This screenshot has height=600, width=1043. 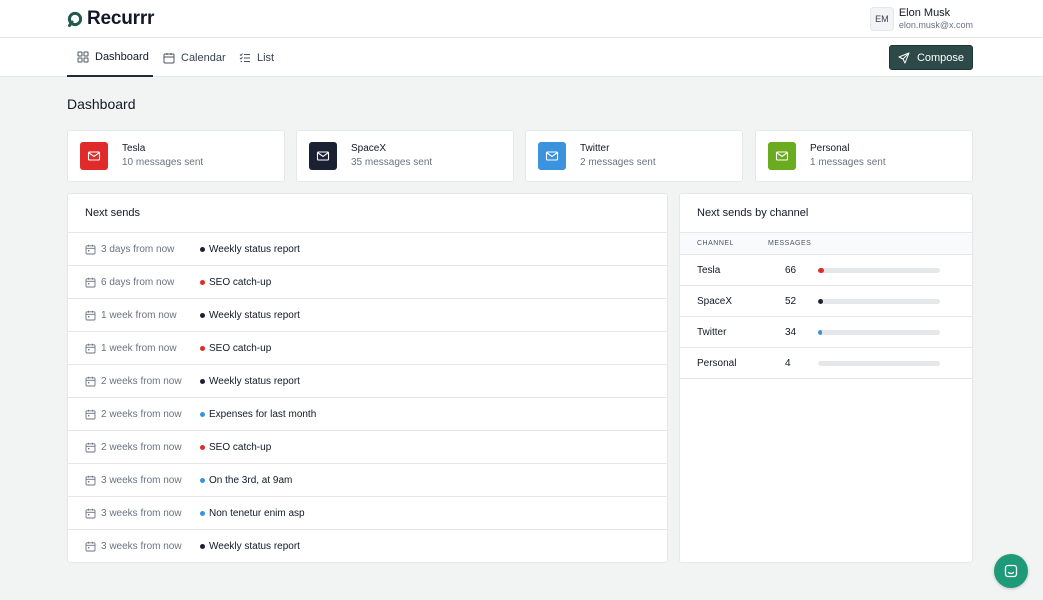 What do you see at coordinates (101, 104) in the screenshot?
I see `page-title: Dashboard` at bounding box center [101, 104].